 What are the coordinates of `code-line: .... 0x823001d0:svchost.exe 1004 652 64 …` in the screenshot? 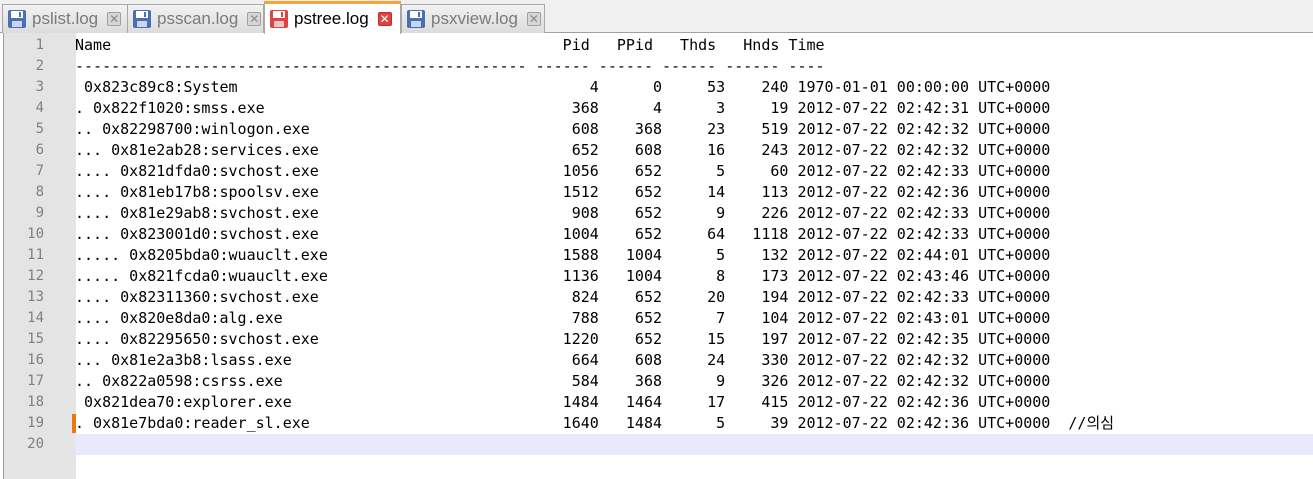 It's located at (562, 234).